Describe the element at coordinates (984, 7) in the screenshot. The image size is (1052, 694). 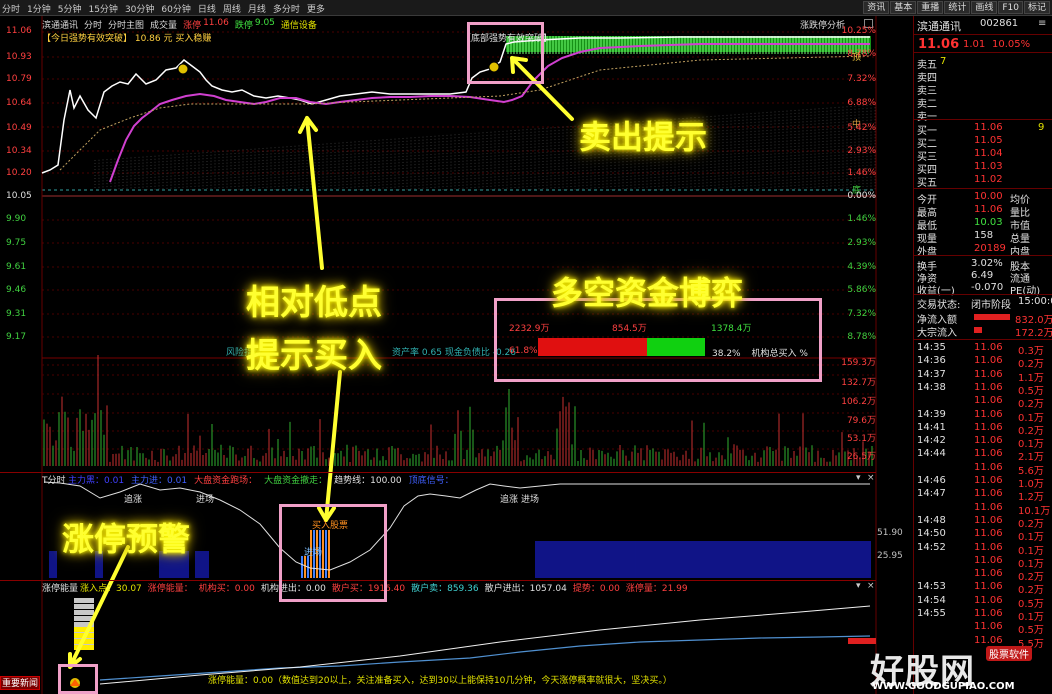
I see `draw-line-button: 画线` at that location.